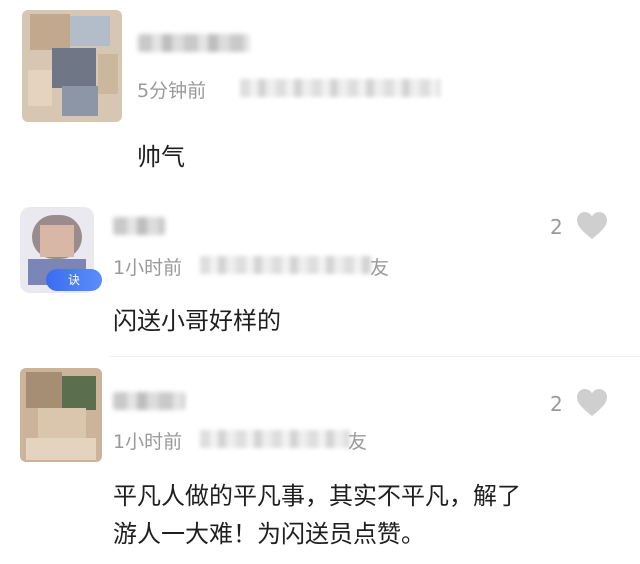  Describe the element at coordinates (197, 321) in the screenshot. I see `comment-text: 闪送小哥好样的` at that location.